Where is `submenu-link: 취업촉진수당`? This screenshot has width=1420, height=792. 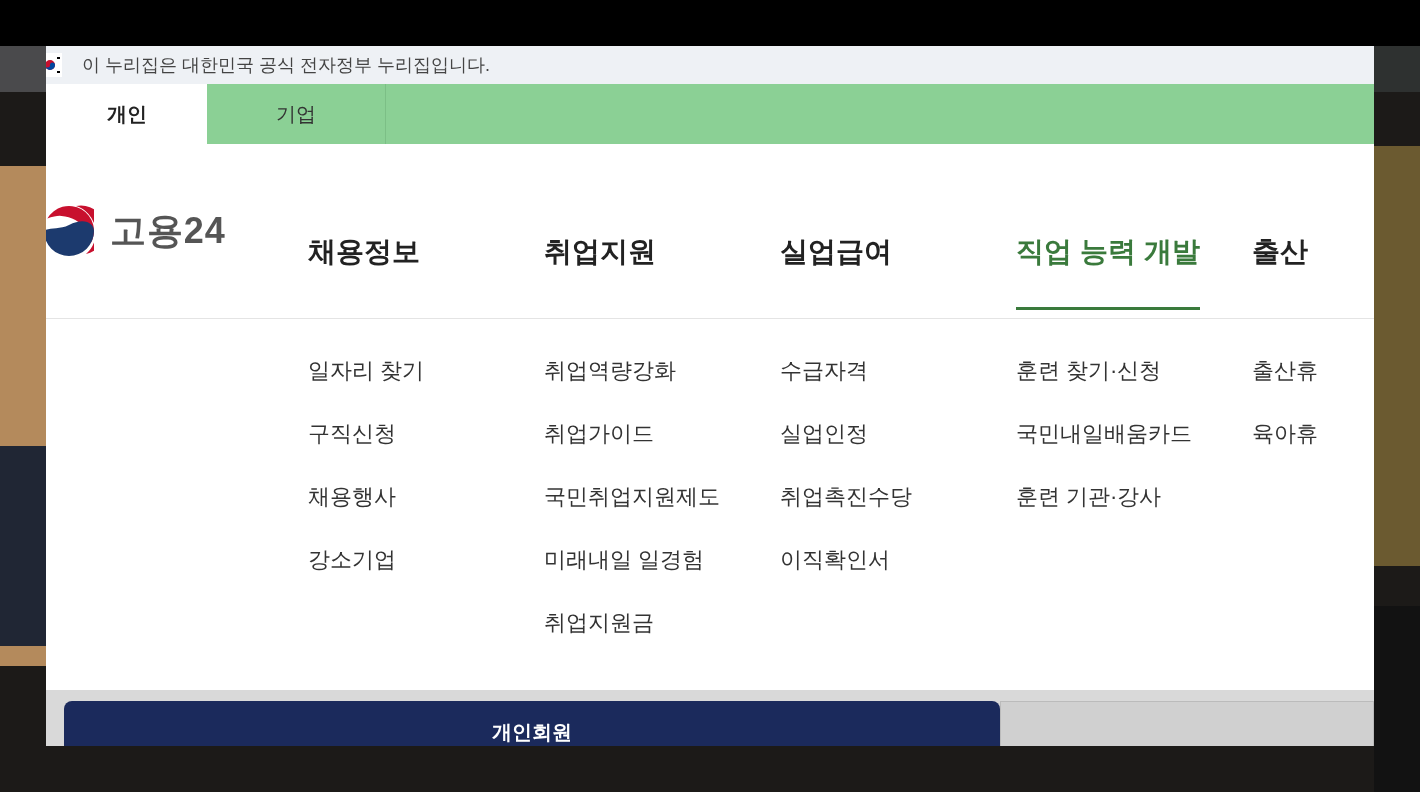 submenu-link: 취업촉진수당 is located at coordinates (846, 497).